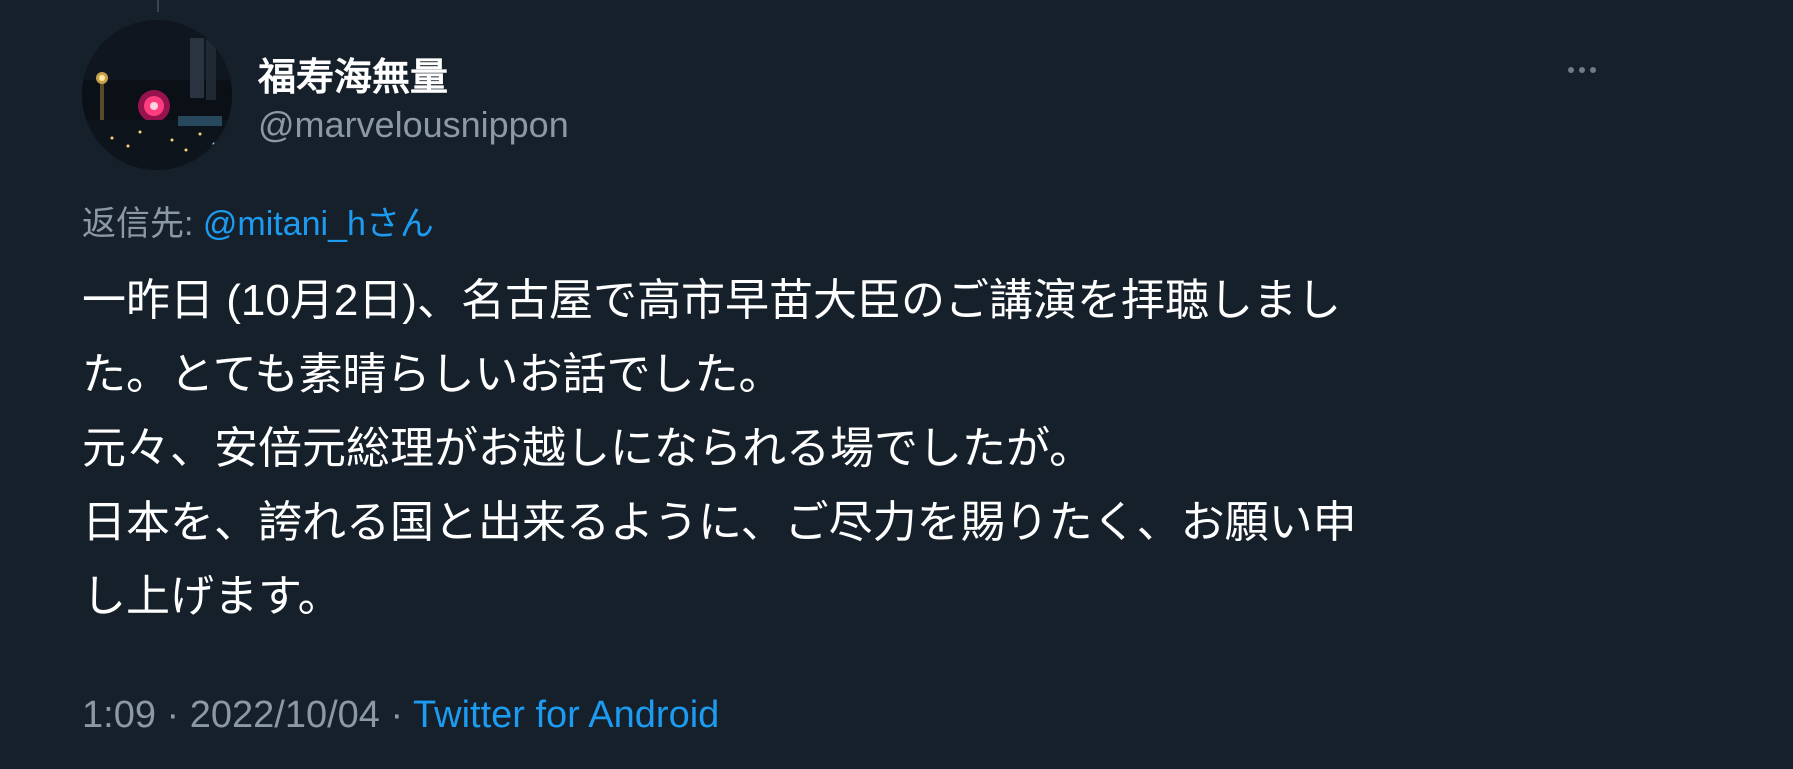 This screenshot has width=1793, height=769. What do you see at coordinates (588, 448) in the screenshot?
I see `tweet-text-line: 元々、安倍元総理がお越しになられる場でしたが。` at bounding box center [588, 448].